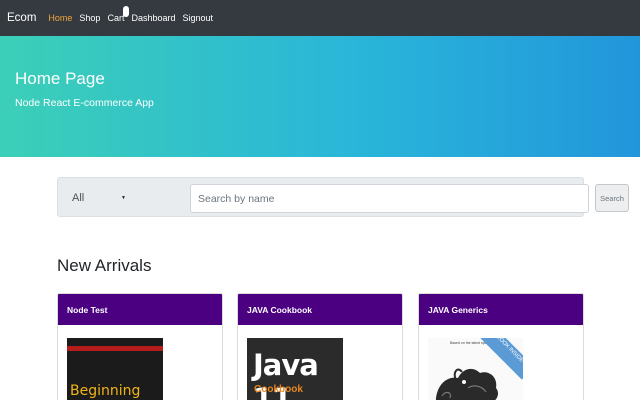 This screenshot has height=400, width=640. I want to click on product-cover-image: Beginning, so click(115, 369).